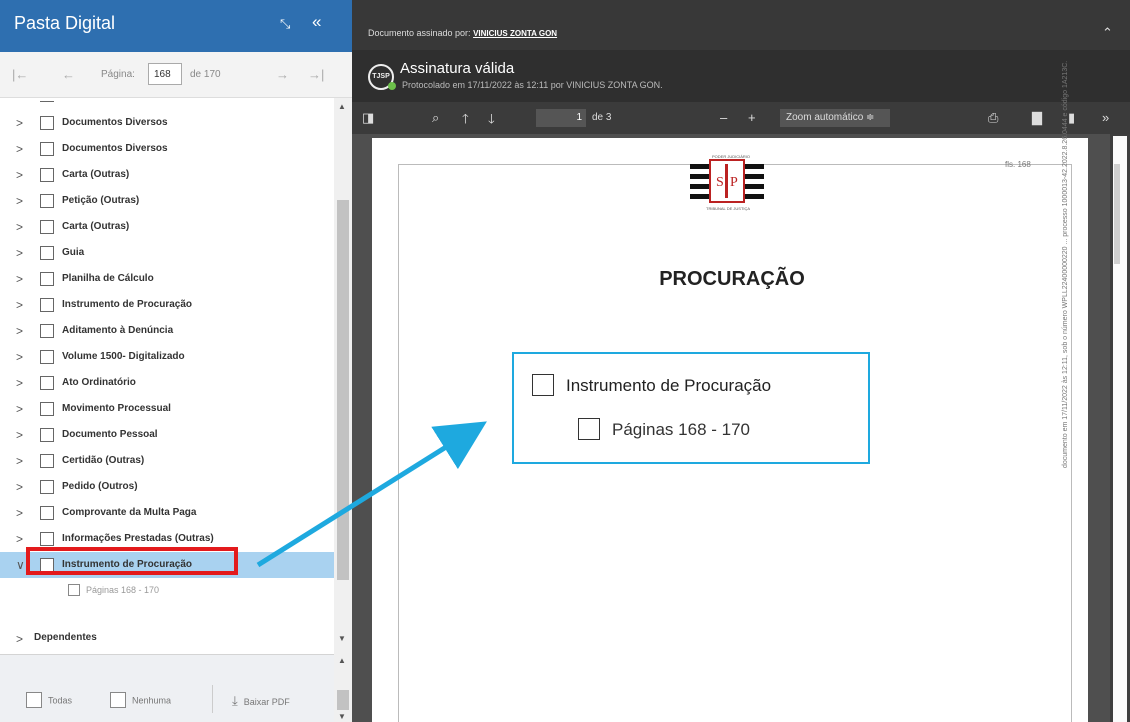  What do you see at coordinates (167, 435) in the screenshot?
I see `tree-item: > Documento Pessoal` at bounding box center [167, 435].